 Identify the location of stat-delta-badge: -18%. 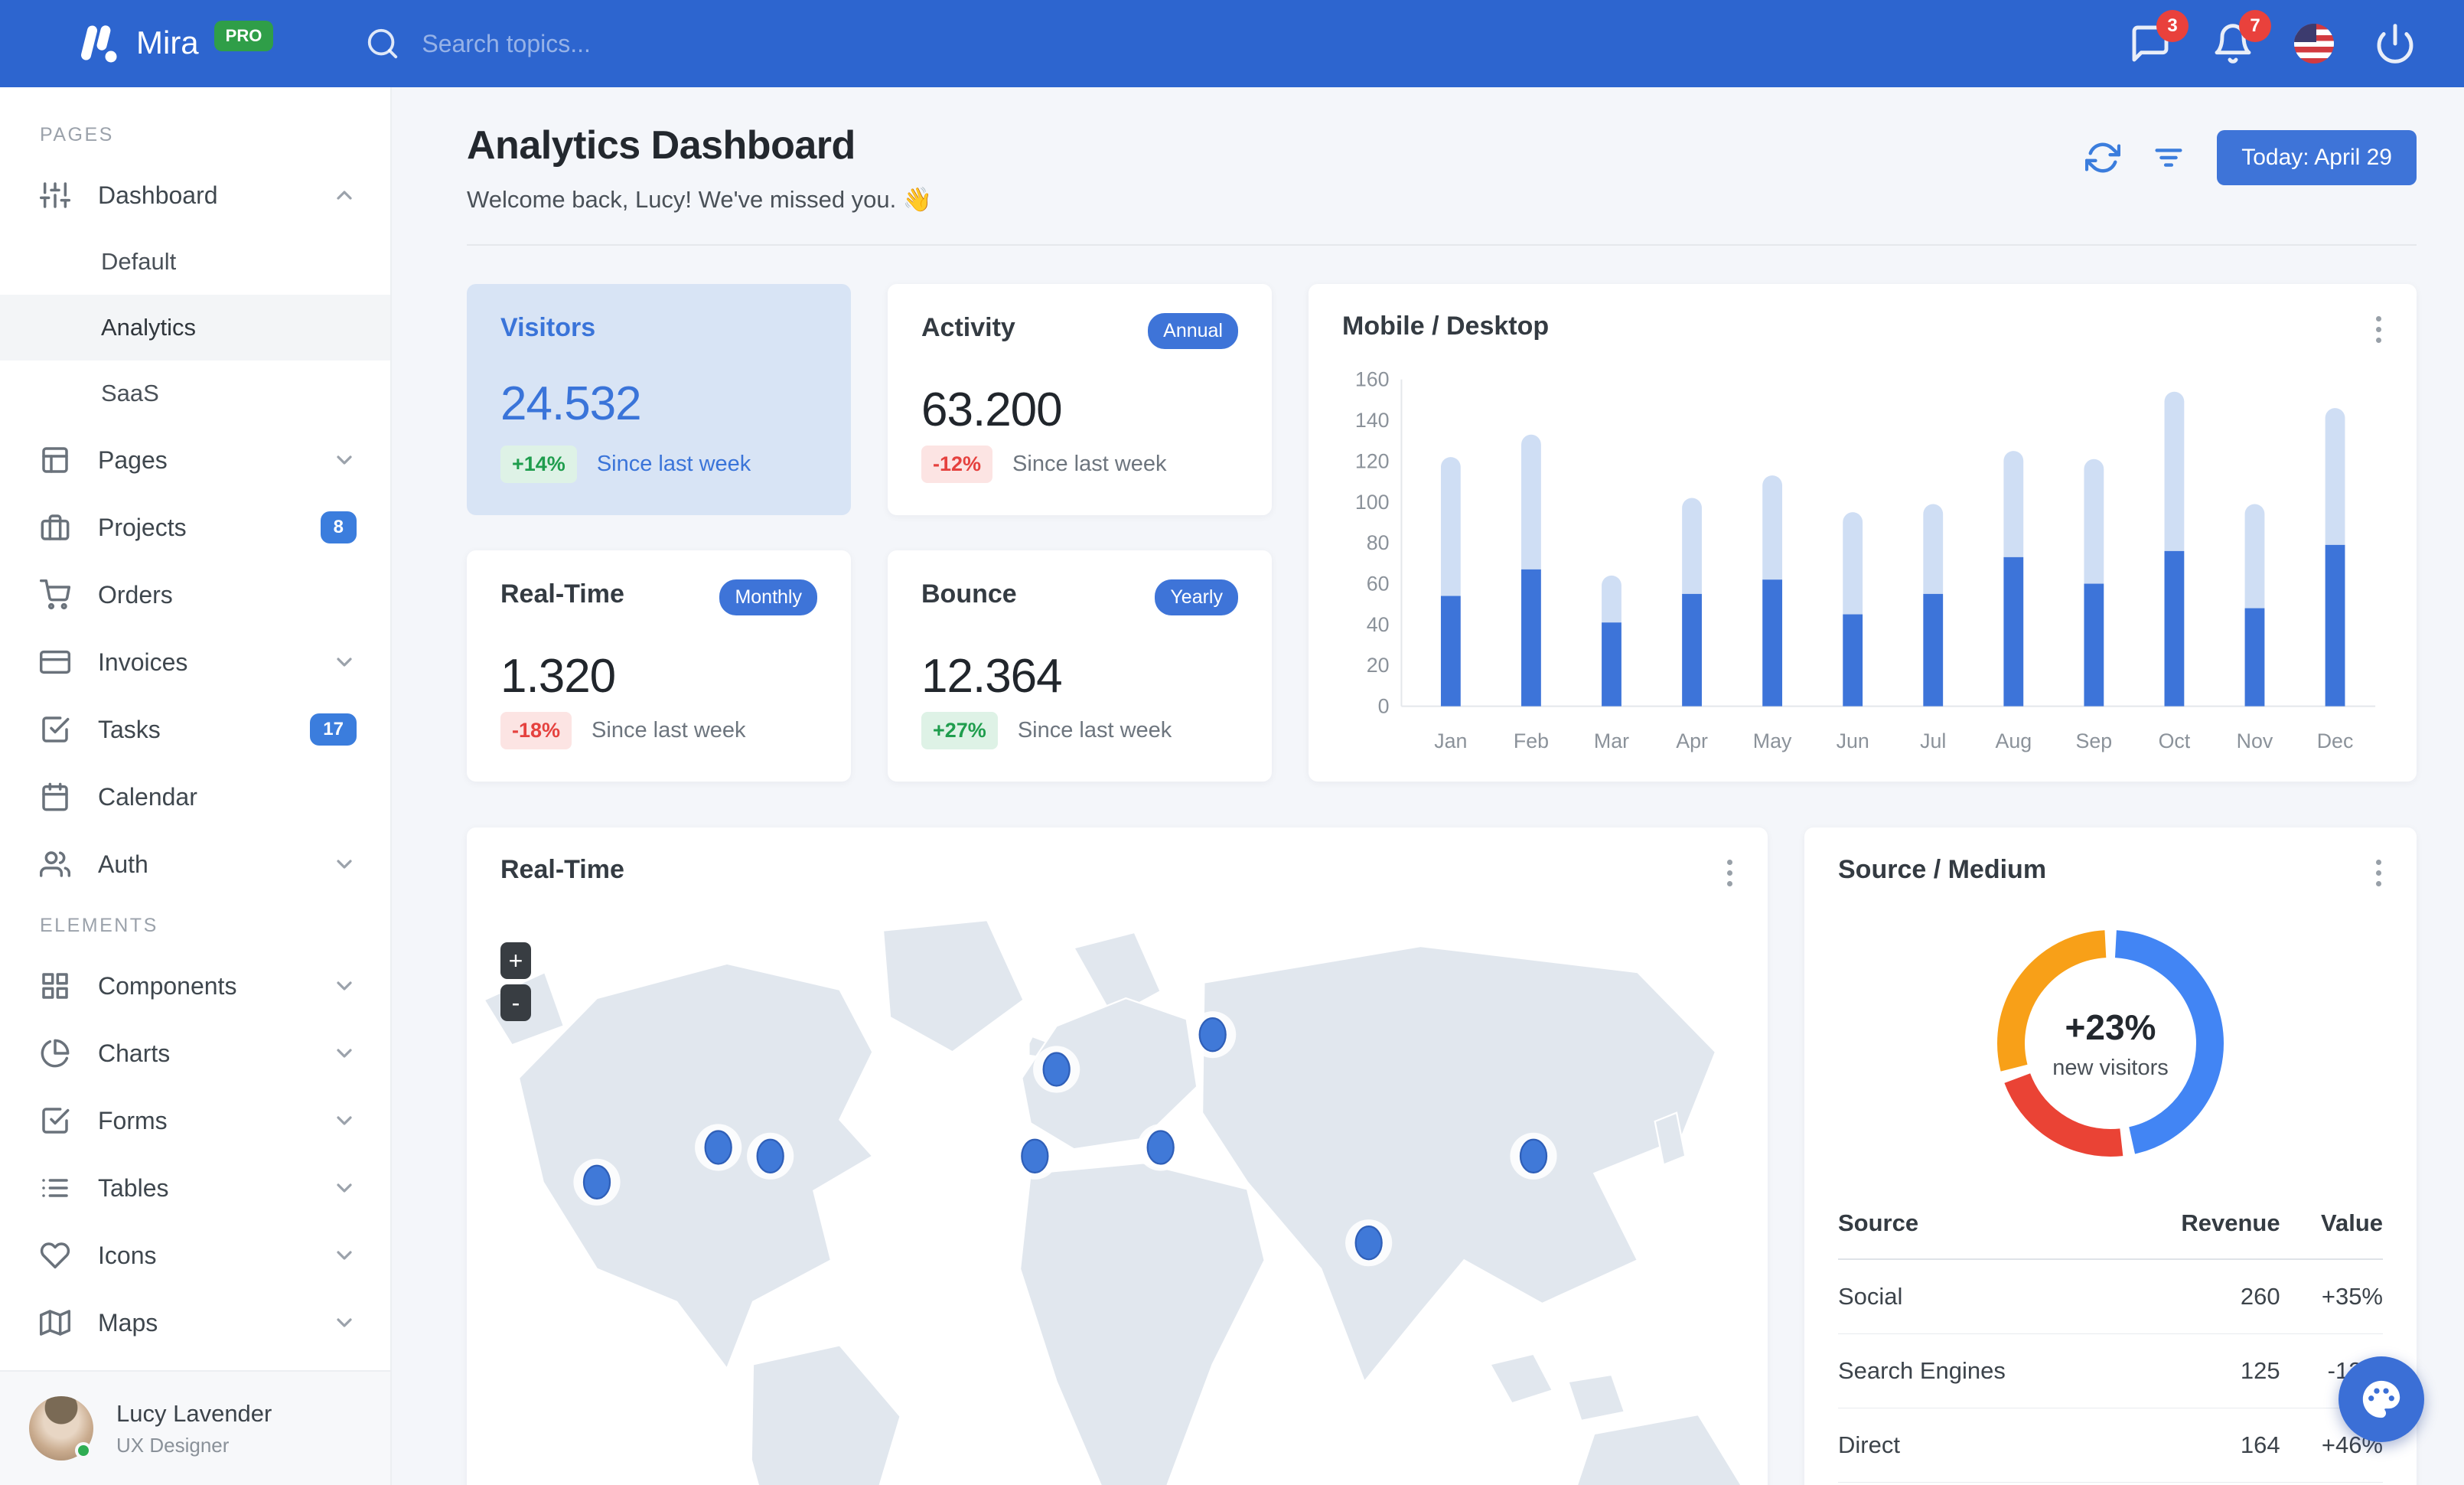
(536, 730).